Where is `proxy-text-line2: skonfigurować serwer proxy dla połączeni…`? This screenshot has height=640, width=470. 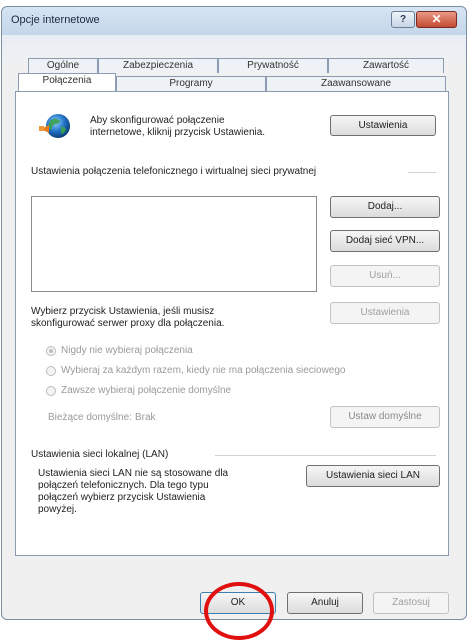
proxy-text-line2: skonfigurować serwer proxy dla połączeni… is located at coordinates (128, 323).